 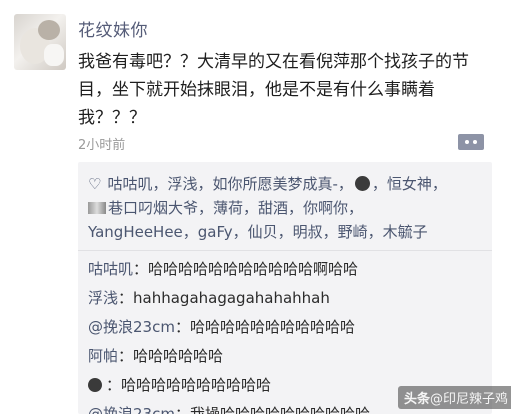 I want to click on post-time: 2小时前, so click(x=102, y=145).